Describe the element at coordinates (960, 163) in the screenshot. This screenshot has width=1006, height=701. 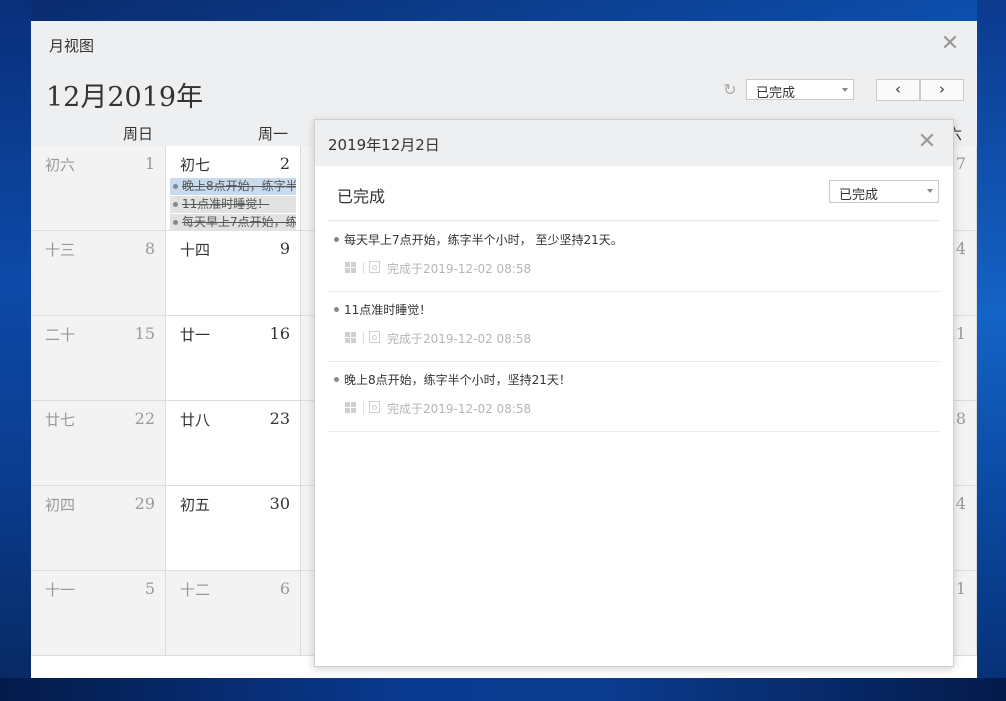
I see `day-number: 7` at that location.